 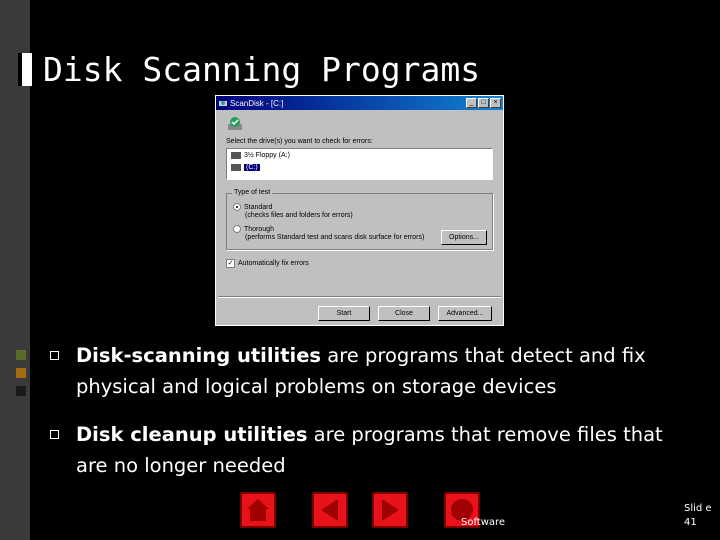 I want to click on accent-block-green, so click(x=21, y=355).